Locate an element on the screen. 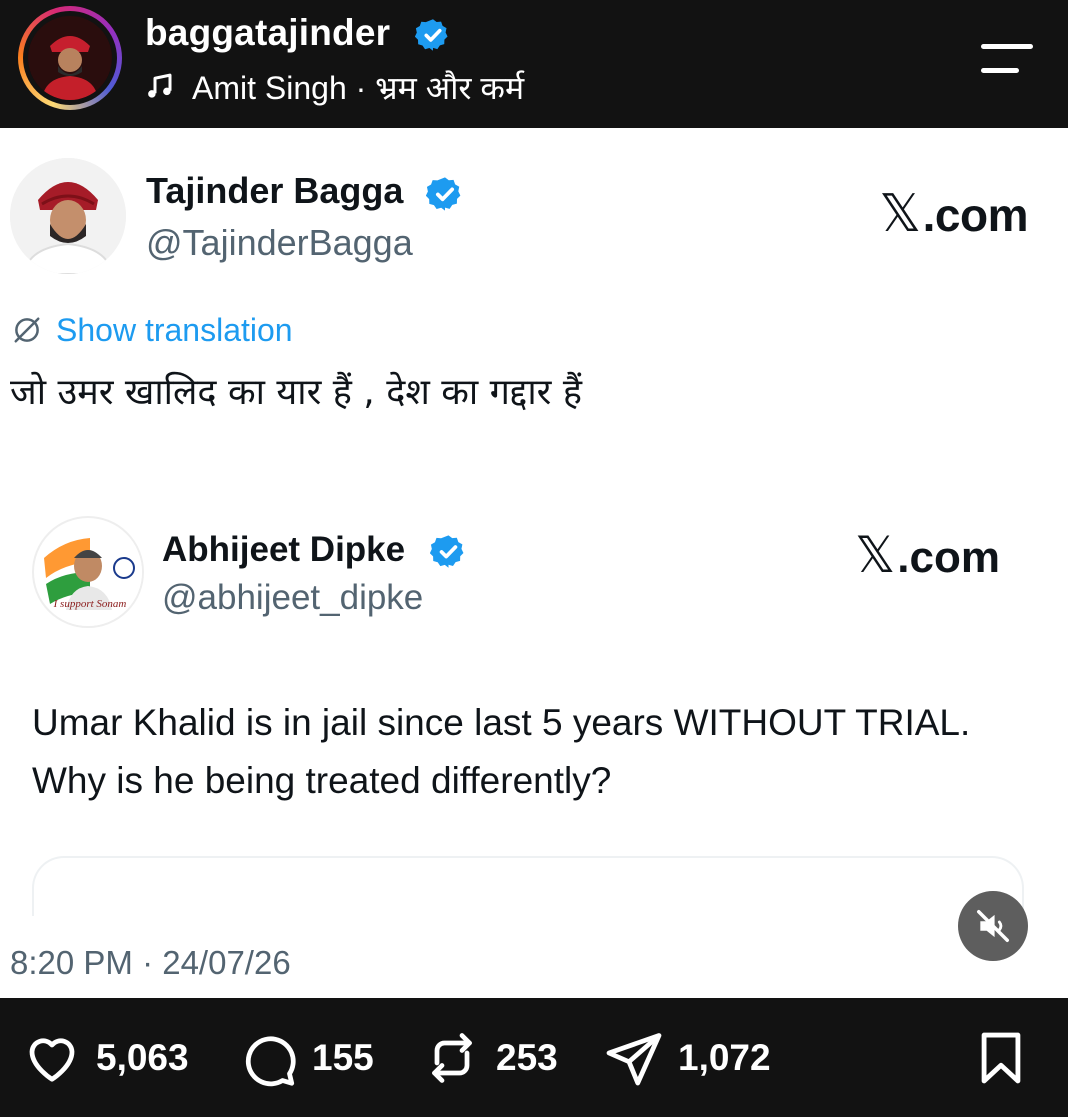 The image size is (1068, 1117). profile-avatar is located at coordinates (70, 58).